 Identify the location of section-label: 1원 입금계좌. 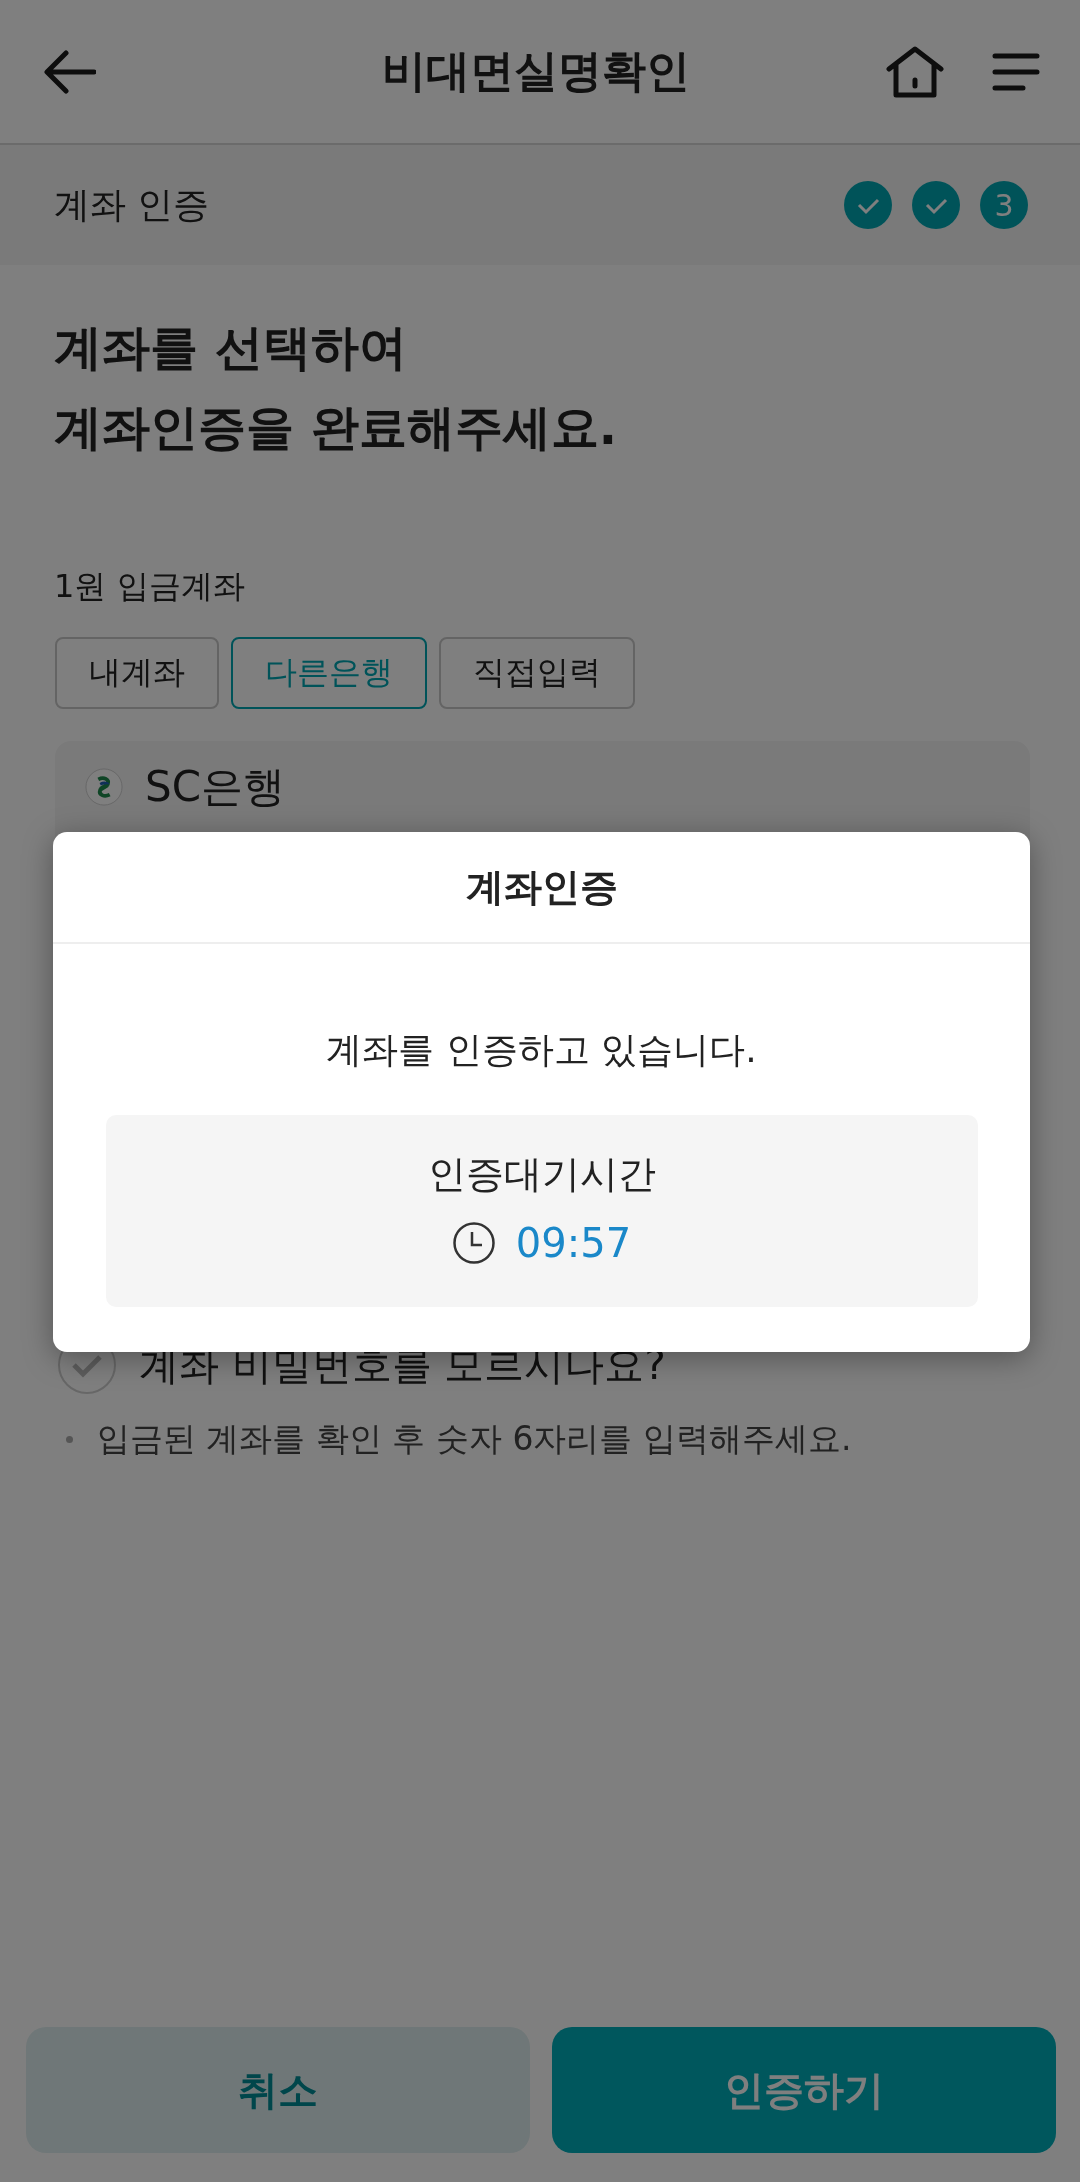
(149, 586).